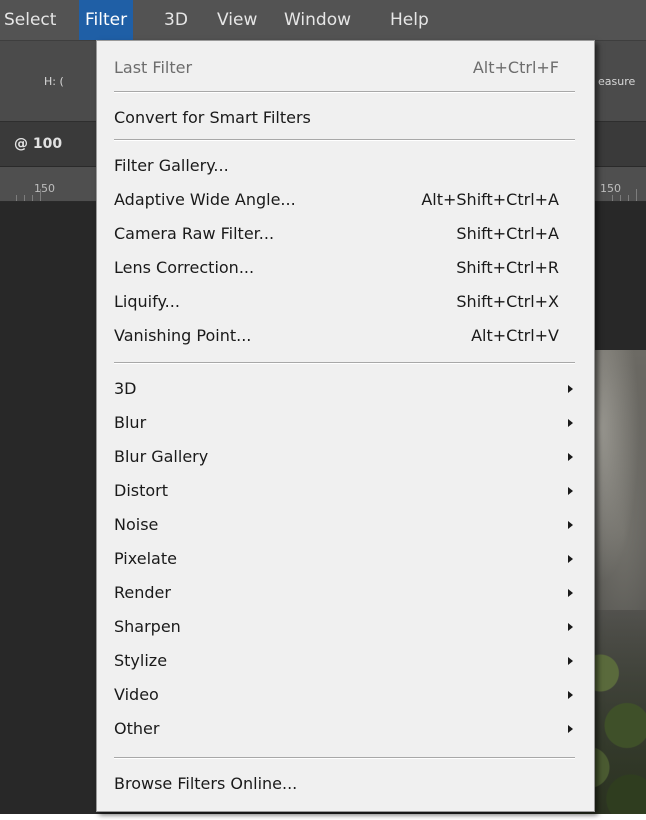  I want to click on menu-item-video: Video, so click(345, 695).